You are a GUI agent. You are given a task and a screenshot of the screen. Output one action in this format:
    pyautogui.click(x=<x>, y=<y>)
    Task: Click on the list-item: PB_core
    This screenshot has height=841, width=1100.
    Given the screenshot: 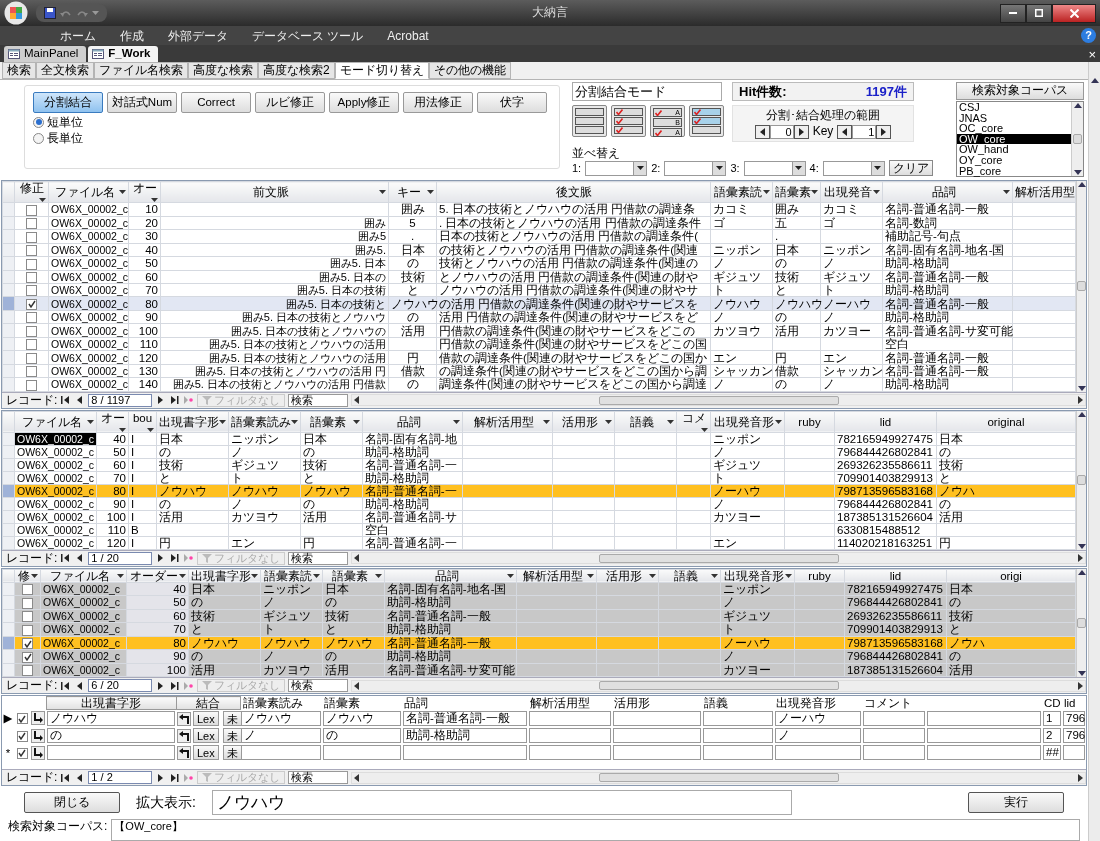 What is the action you would take?
    pyautogui.click(x=1014, y=171)
    